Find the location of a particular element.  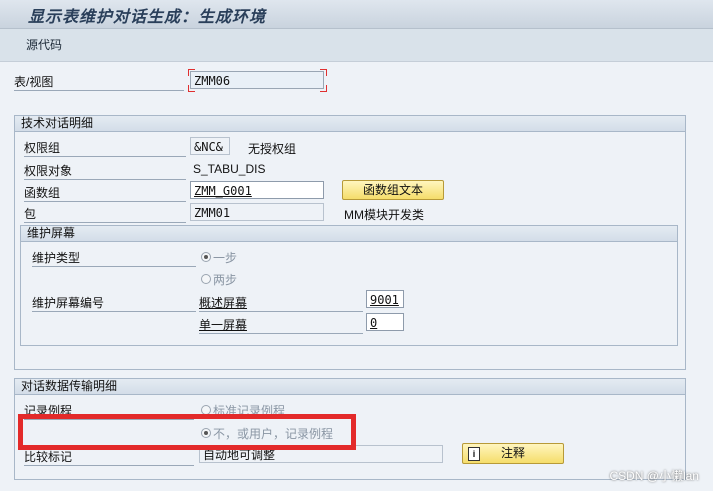

package-label: 包 is located at coordinates (105, 214).